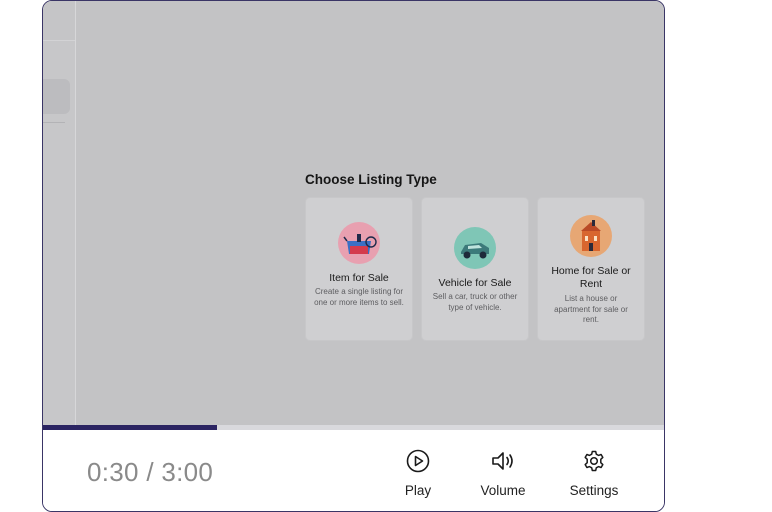 This screenshot has height=512, width=772. I want to click on settings-label: Settings, so click(594, 490).